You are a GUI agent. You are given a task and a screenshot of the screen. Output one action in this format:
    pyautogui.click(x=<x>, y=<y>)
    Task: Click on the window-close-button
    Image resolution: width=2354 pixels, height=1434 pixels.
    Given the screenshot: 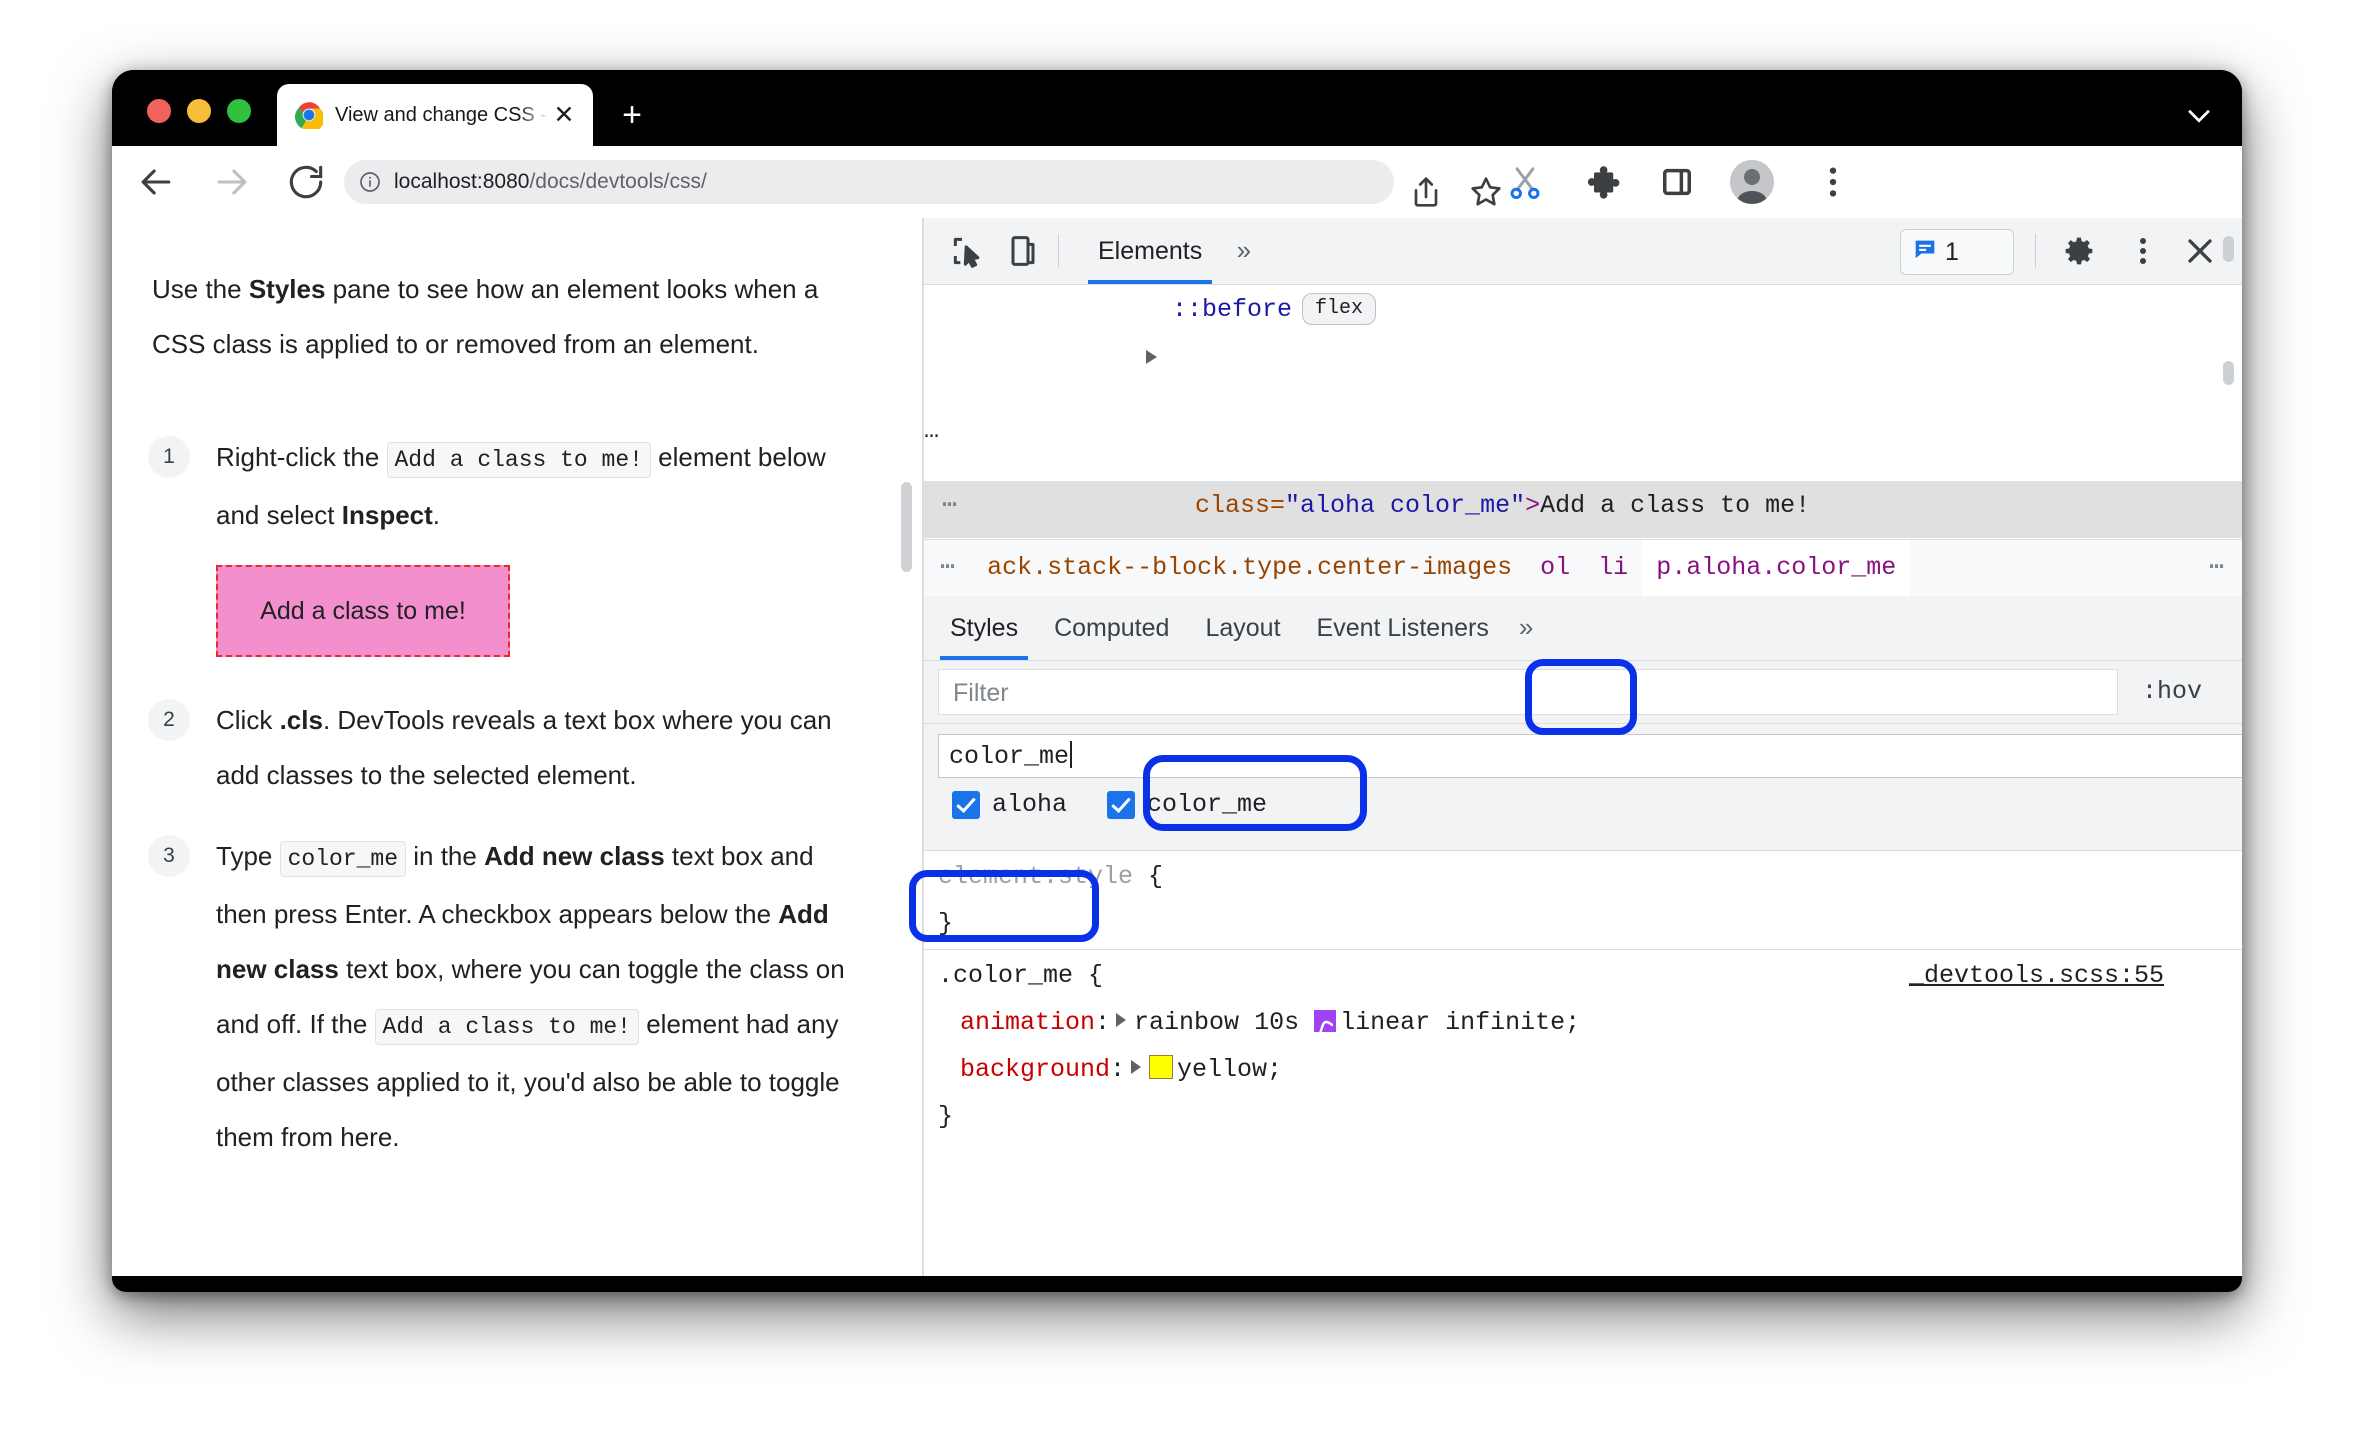 What is the action you would take?
    pyautogui.click(x=159, y=111)
    